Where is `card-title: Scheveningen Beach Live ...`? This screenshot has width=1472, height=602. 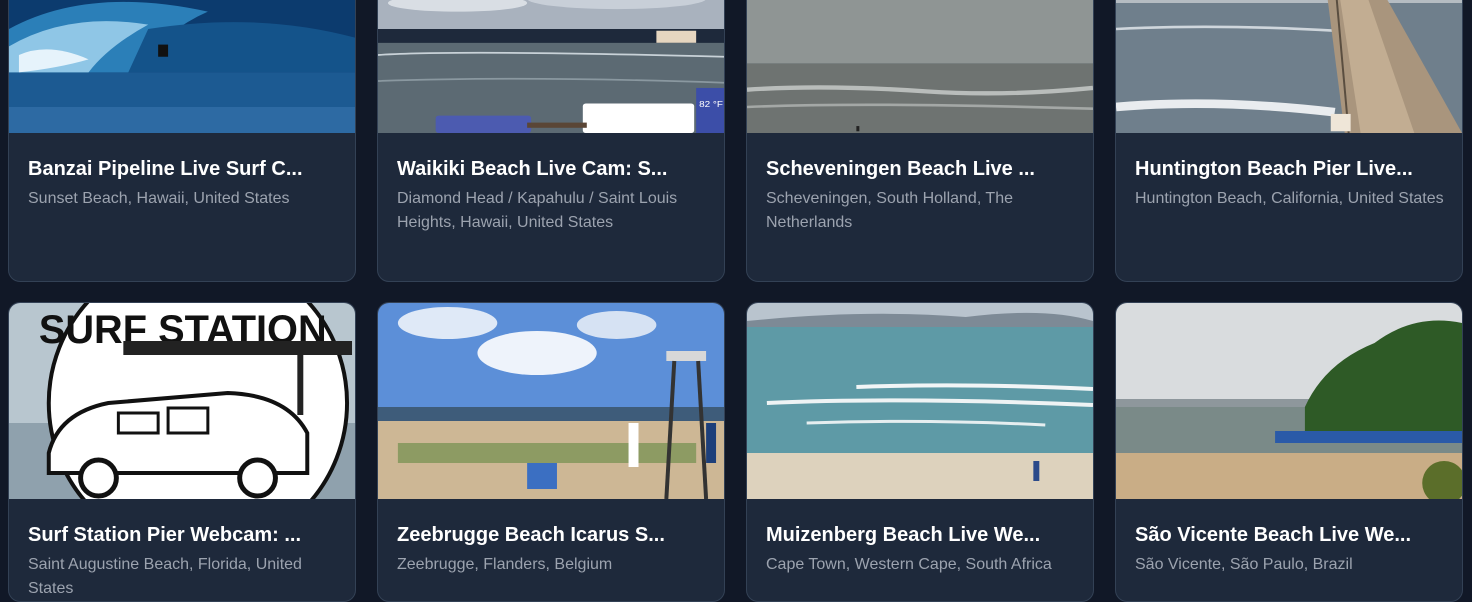 card-title: Scheveningen Beach Live ... is located at coordinates (920, 169).